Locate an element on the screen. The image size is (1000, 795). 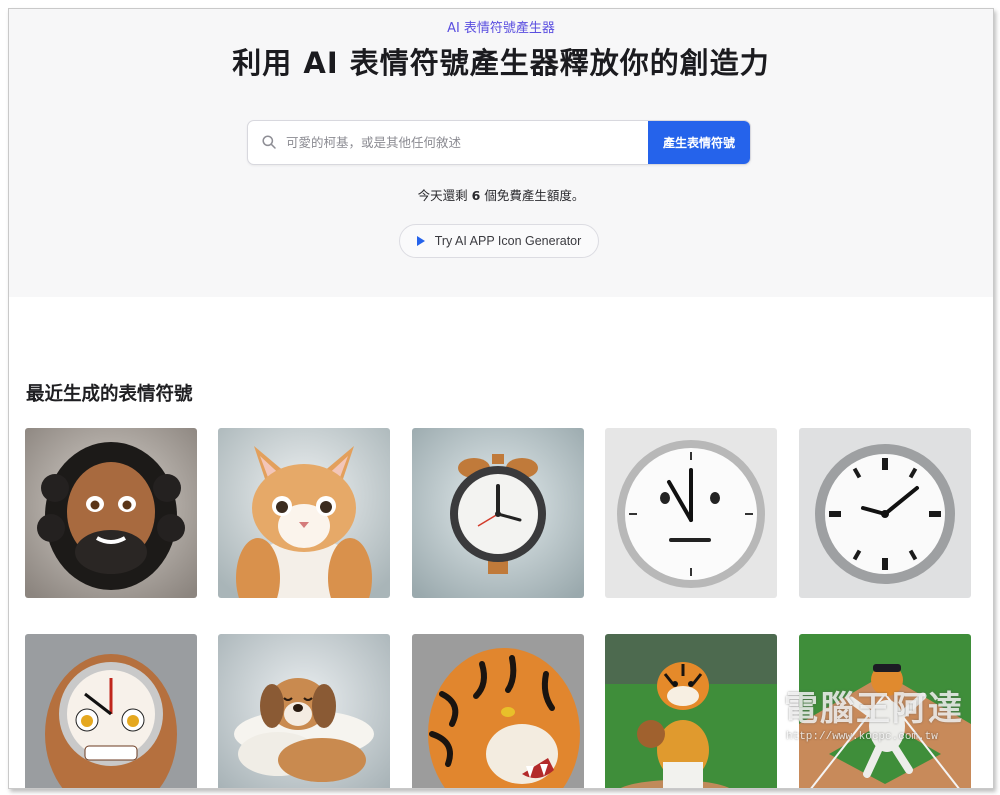
play-icon is located at coordinates (420, 241).